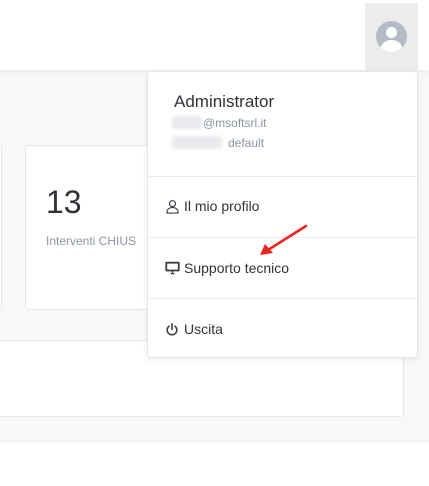 This screenshot has height=486, width=429. I want to click on user-info: Administrator @msoftsrl.it default, so click(282, 124).